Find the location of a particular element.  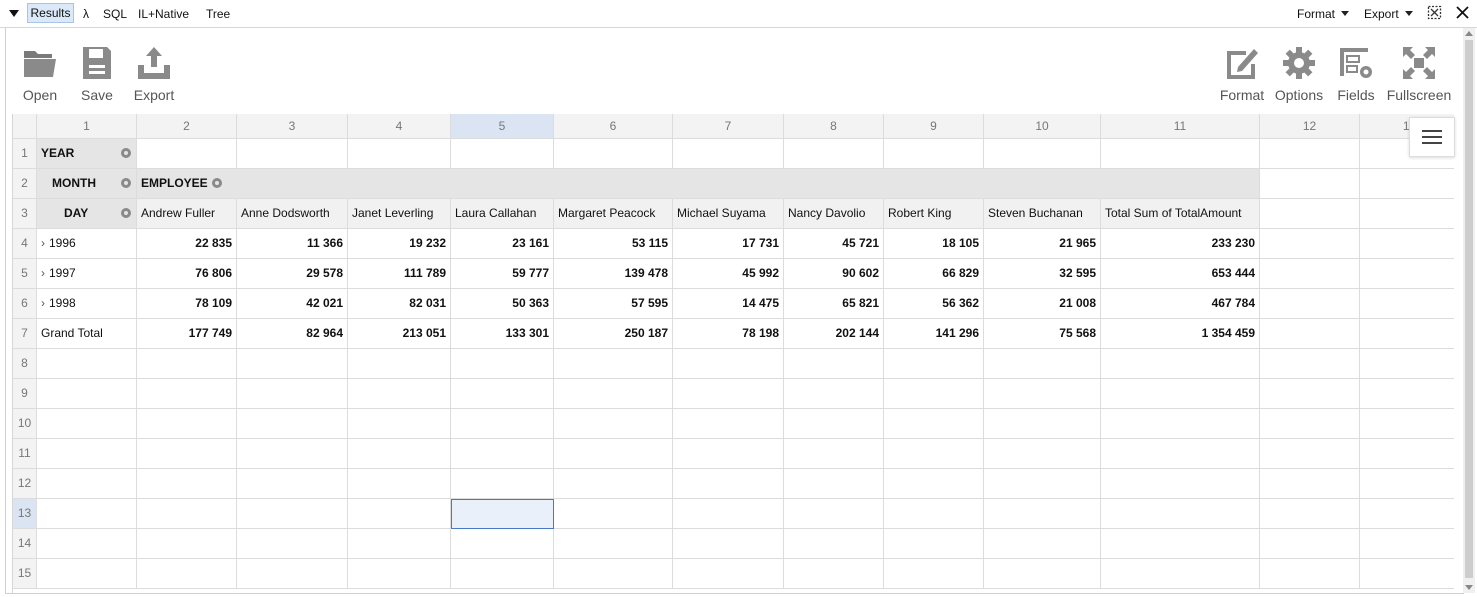

undock-icon is located at coordinates (1434, 12).